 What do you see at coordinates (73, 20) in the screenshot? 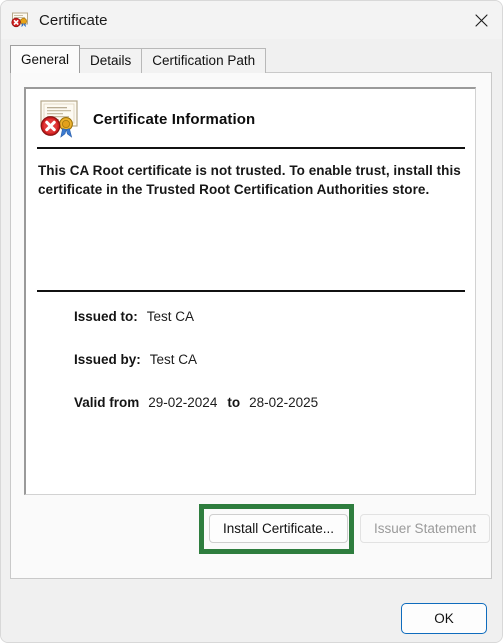
I see `window-title: Certificate` at bounding box center [73, 20].